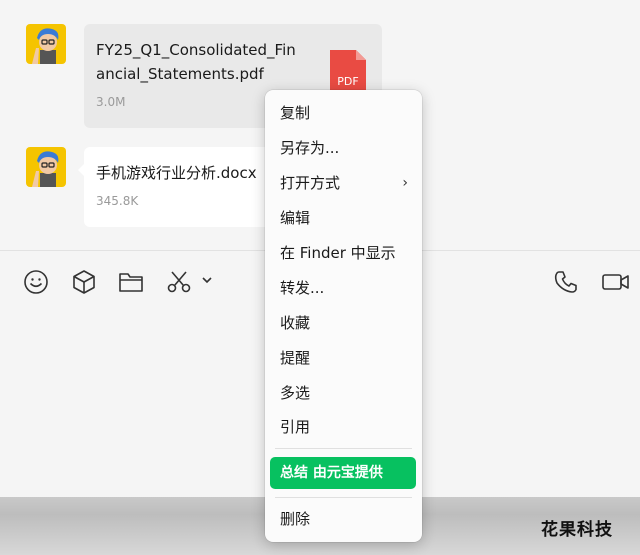 Image resolution: width=640 pixels, height=555 pixels. Describe the element at coordinates (179, 282) in the screenshot. I see `scissors-icon` at that location.